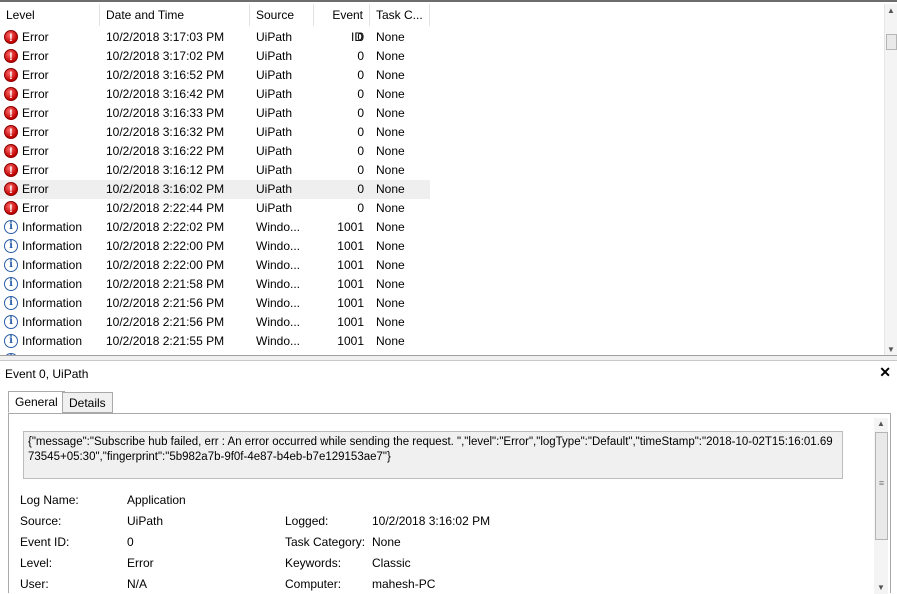 This screenshot has height=594, width=897. What do you see at coordinates (165, 56) in the screenshot?
I see `datetime-cell: 10/2/2018 3:17:02 PM` at bounding box center [165, 56].